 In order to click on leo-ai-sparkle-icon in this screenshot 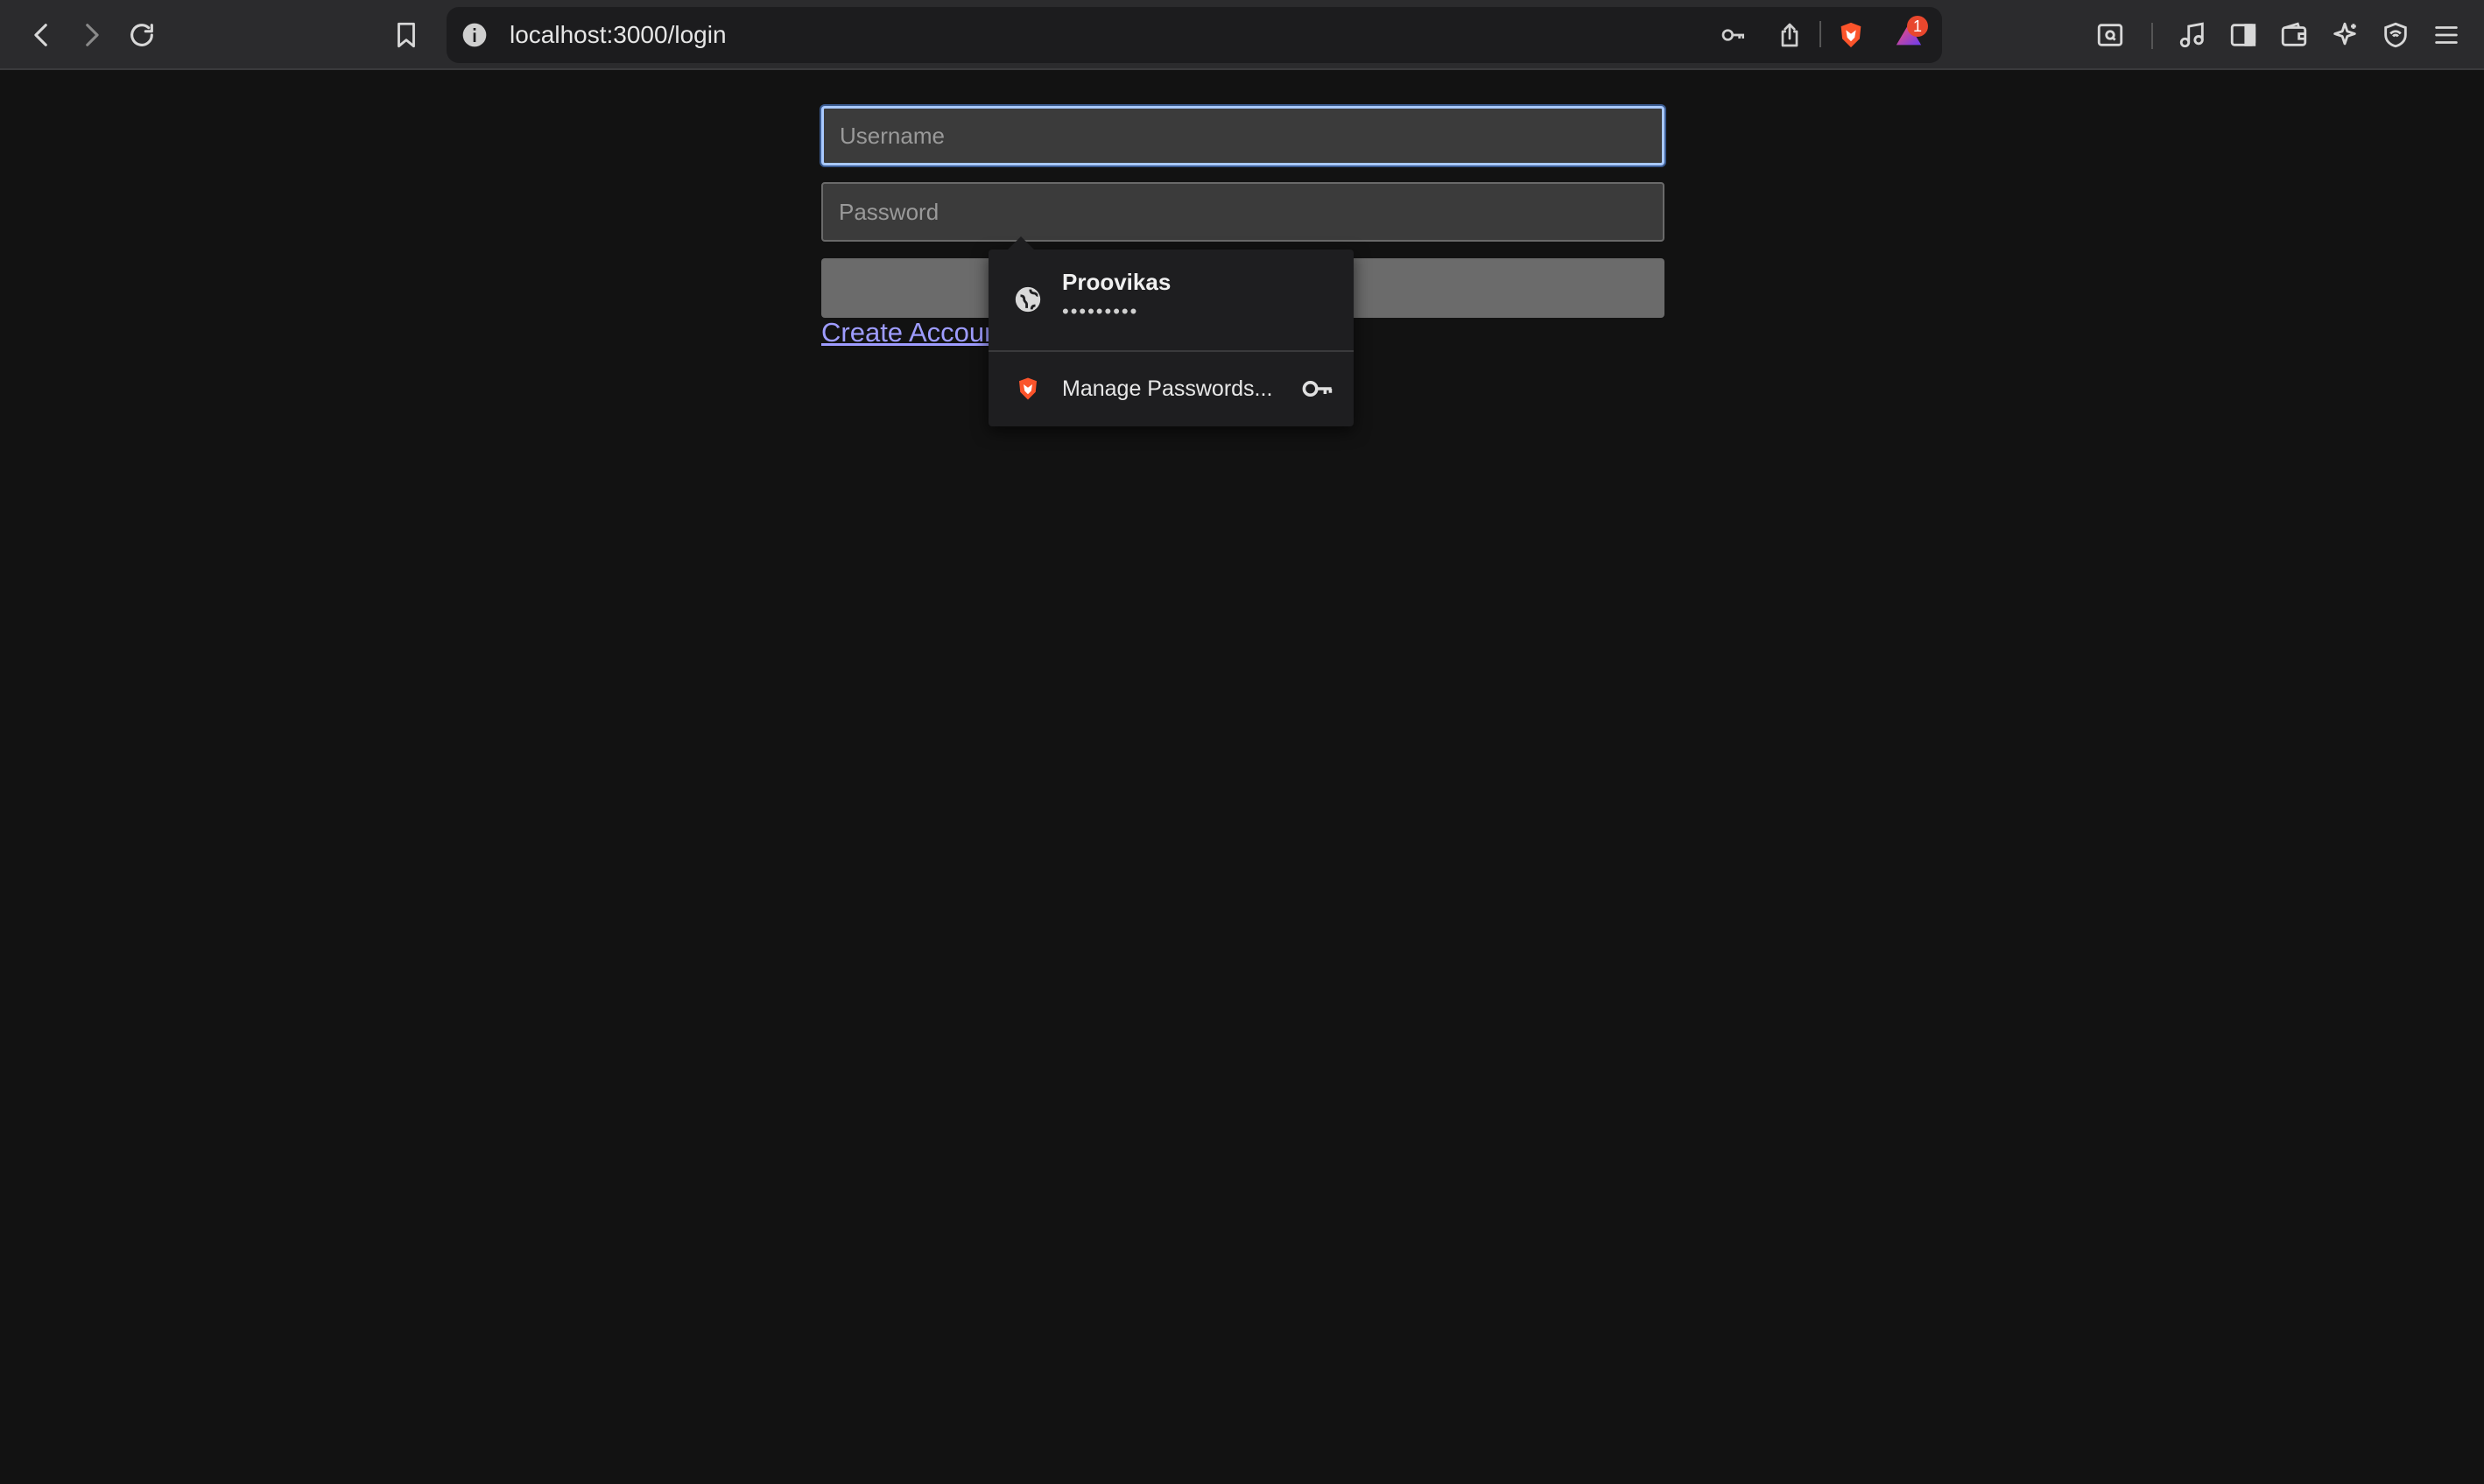, I will do `click(2345, 35)`.